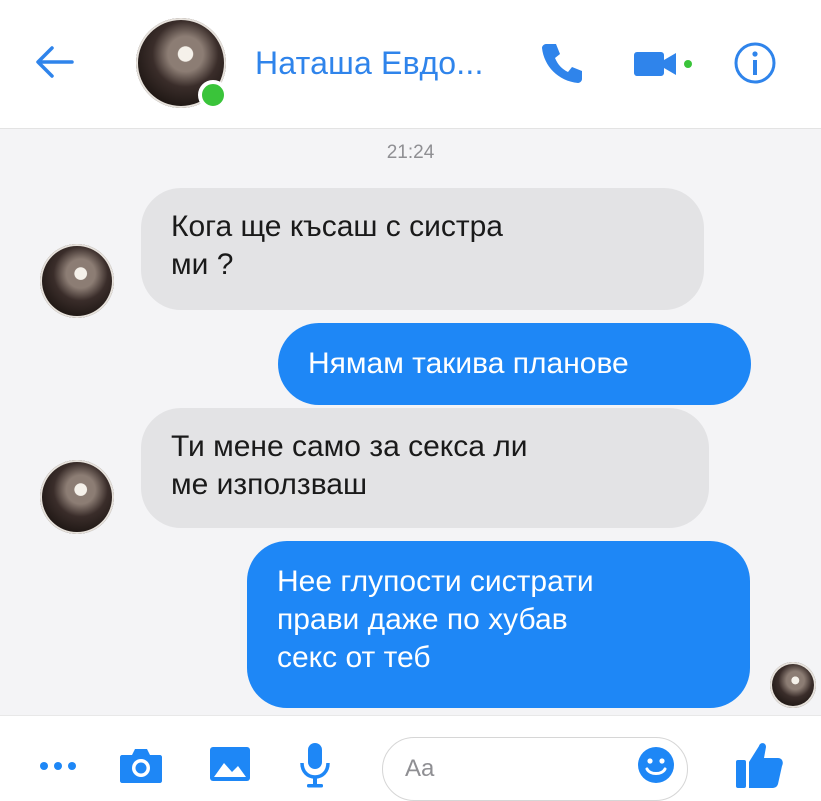 This screenshot has height=801, width=821. I want to click on camera-icon, so click(141, 766).